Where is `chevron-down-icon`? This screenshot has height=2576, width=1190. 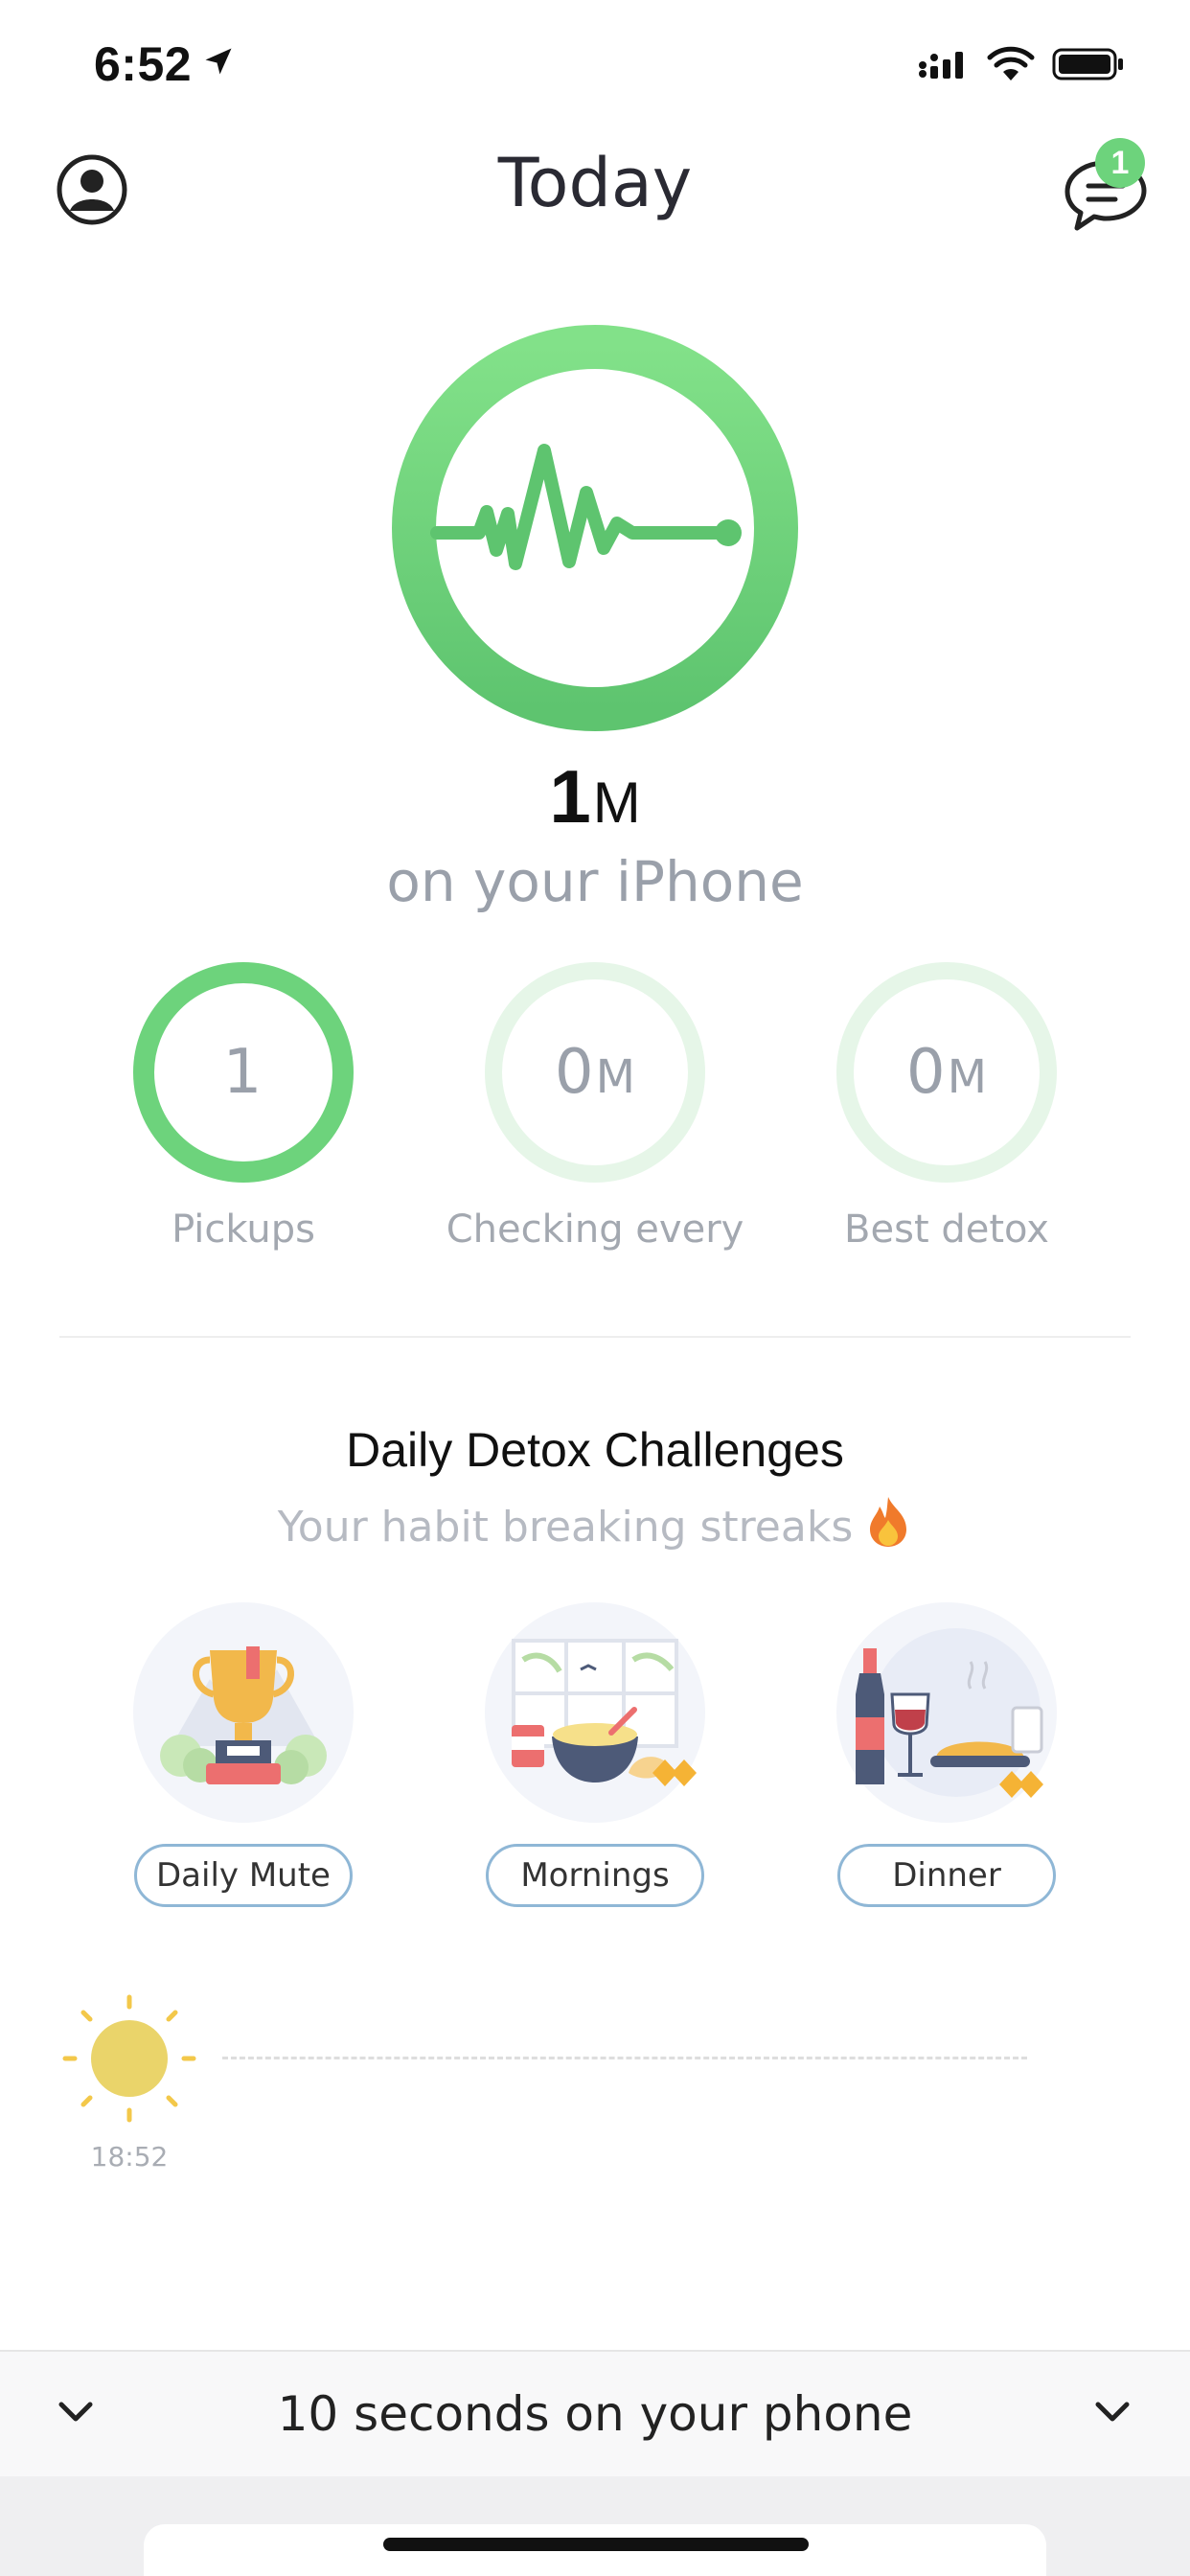 chevron-down-icon is located at coordinates (1112, 2412).